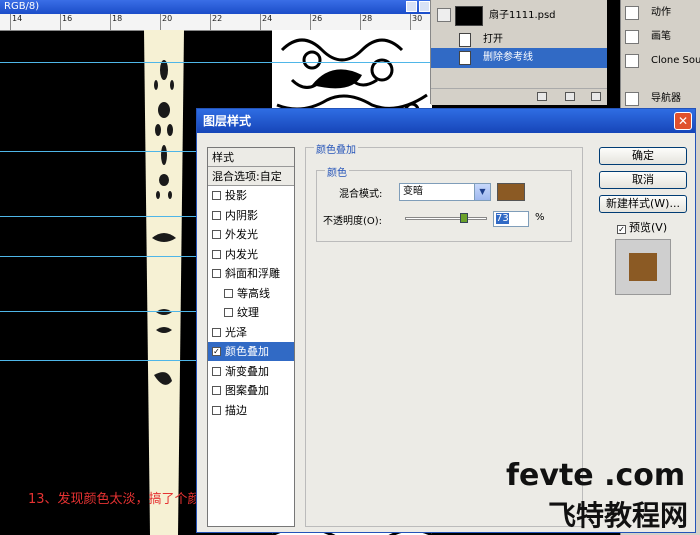 Image resolution: width=700 pixels, height=535 pixels. I want to click on history-palette: 扇子1111.psd 打开 删除参考线, so click(518, 52).